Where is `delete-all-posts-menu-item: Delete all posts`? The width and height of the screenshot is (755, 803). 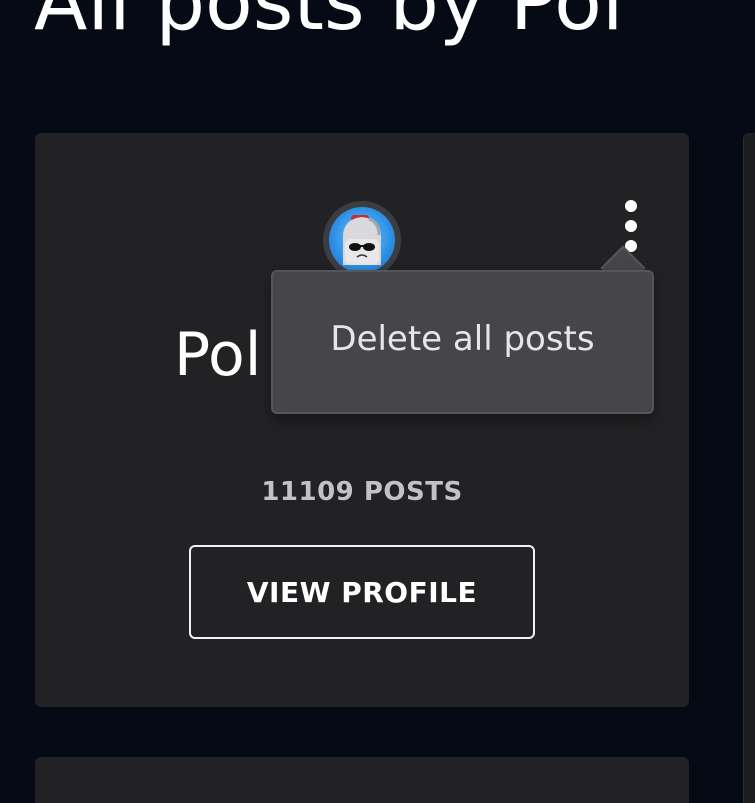 delete-all-posts-menu-item: Delete all posts is located at coordinates (462, 342).